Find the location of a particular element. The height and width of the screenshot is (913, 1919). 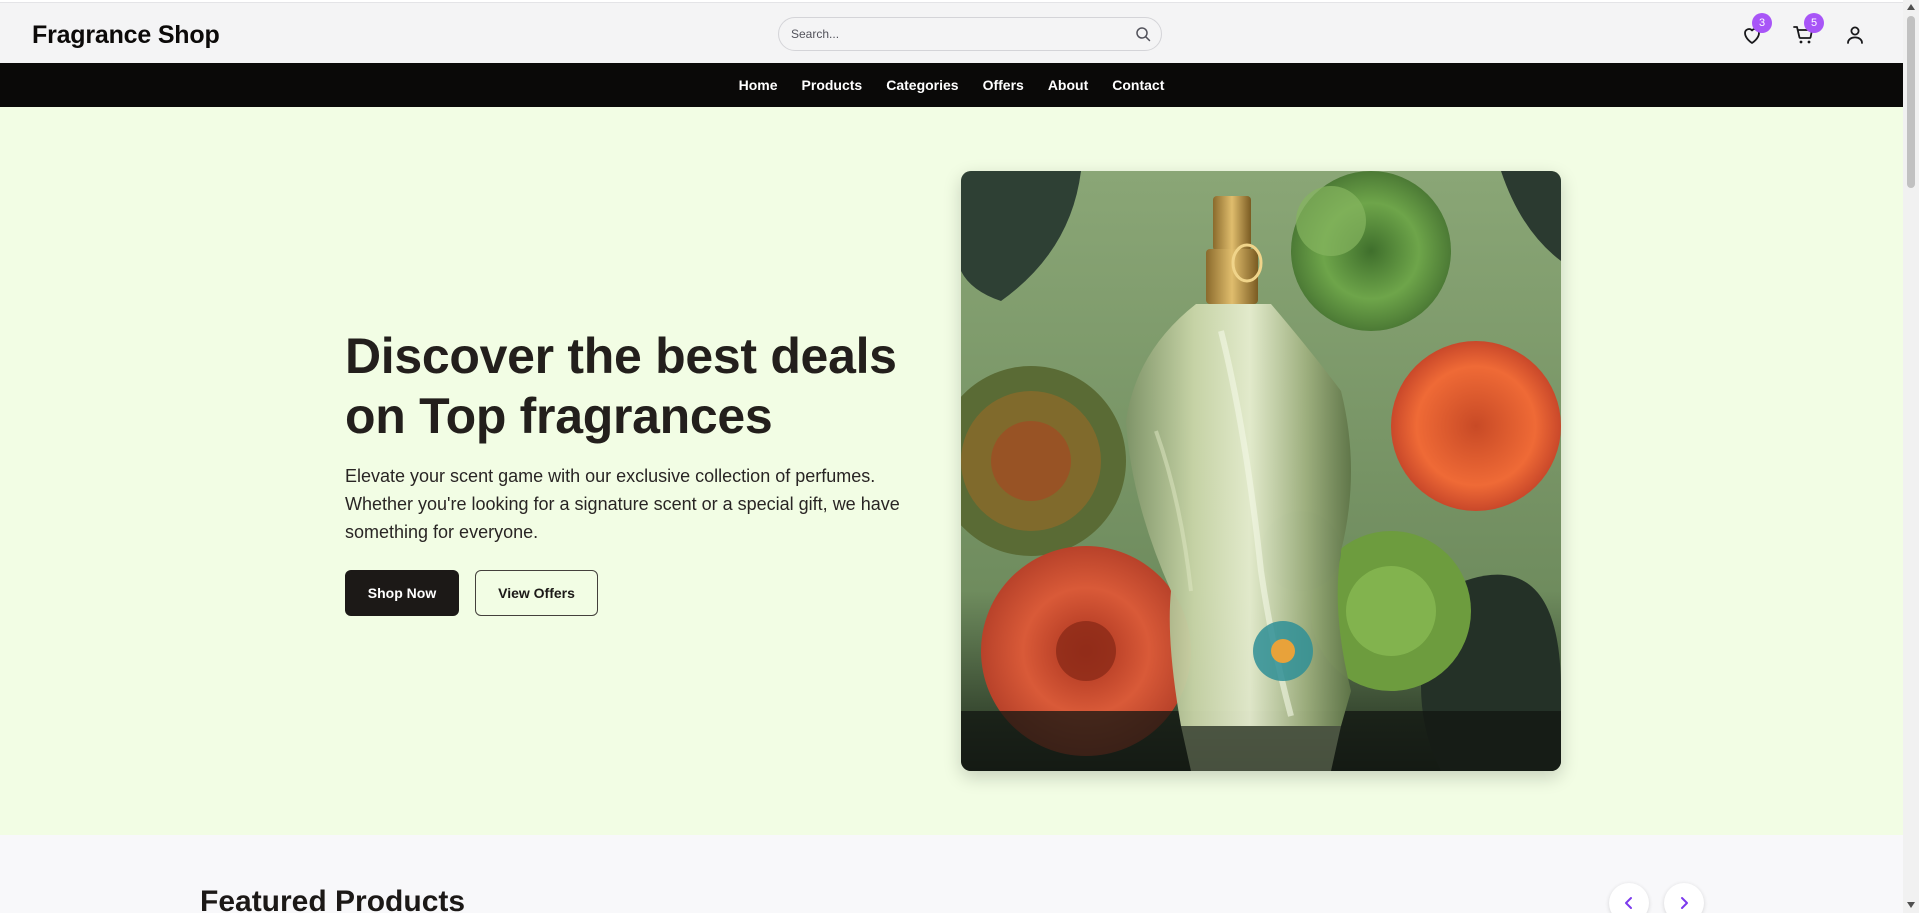

page-scrollbar is located at coordinates (1911, 456).